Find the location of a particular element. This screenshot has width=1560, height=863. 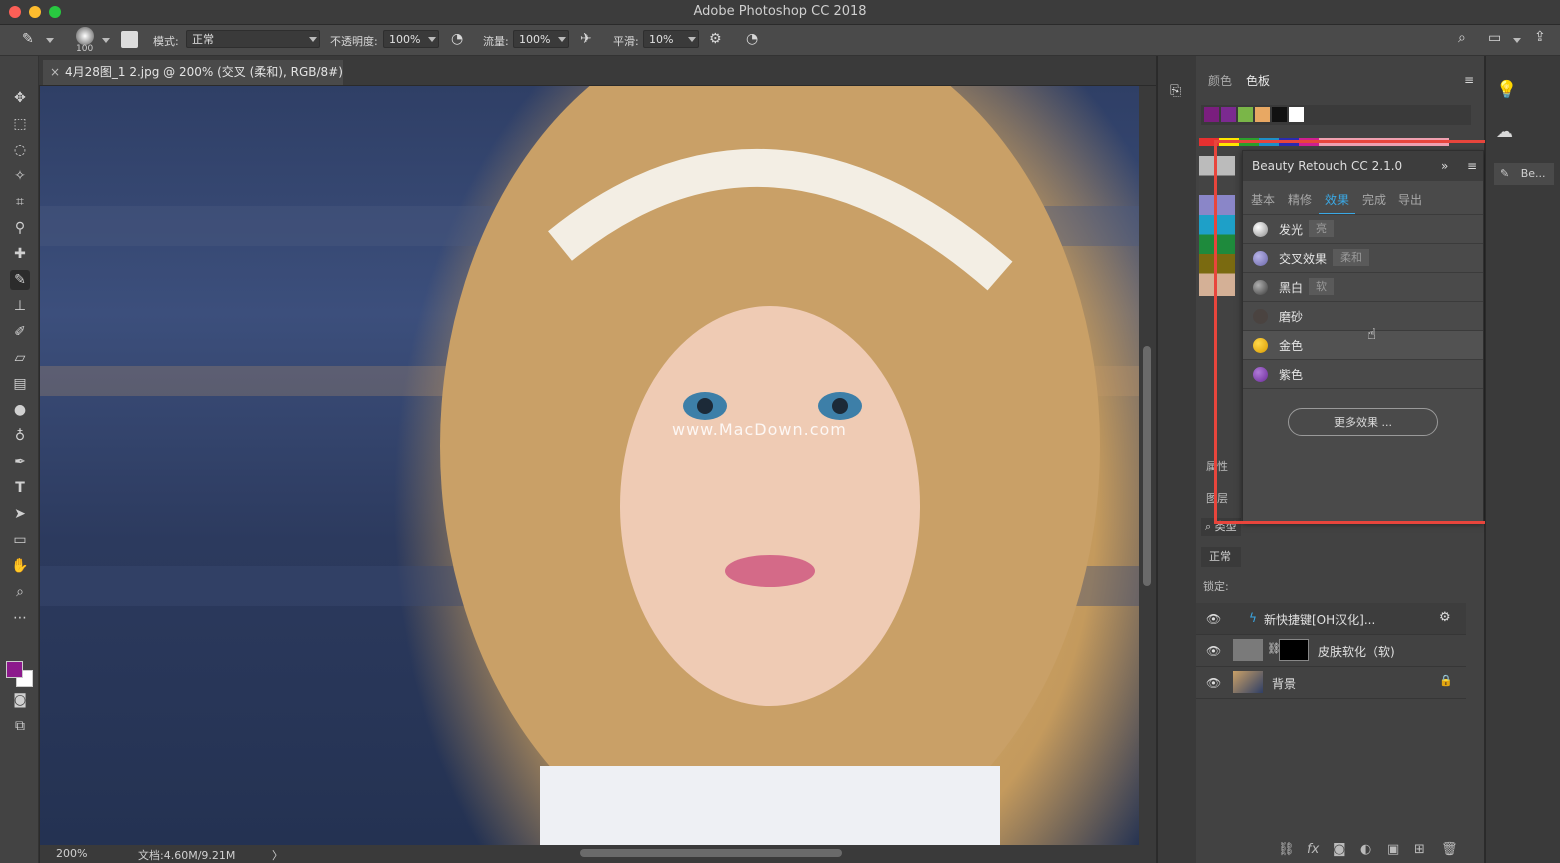

panel-icon-dock: ⎘ is located at coordinates (1176, 459).